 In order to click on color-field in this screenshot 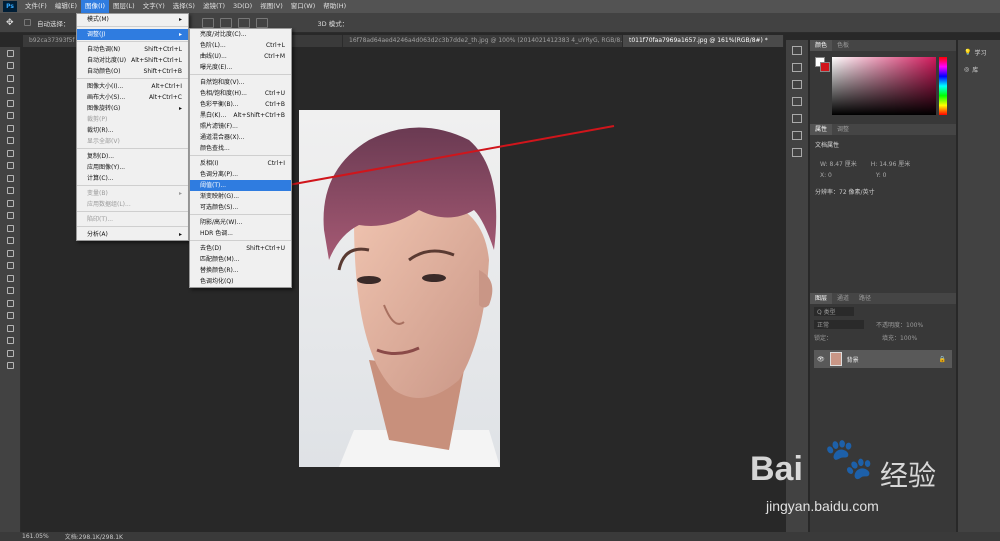, I will do `click(884, 86)`.